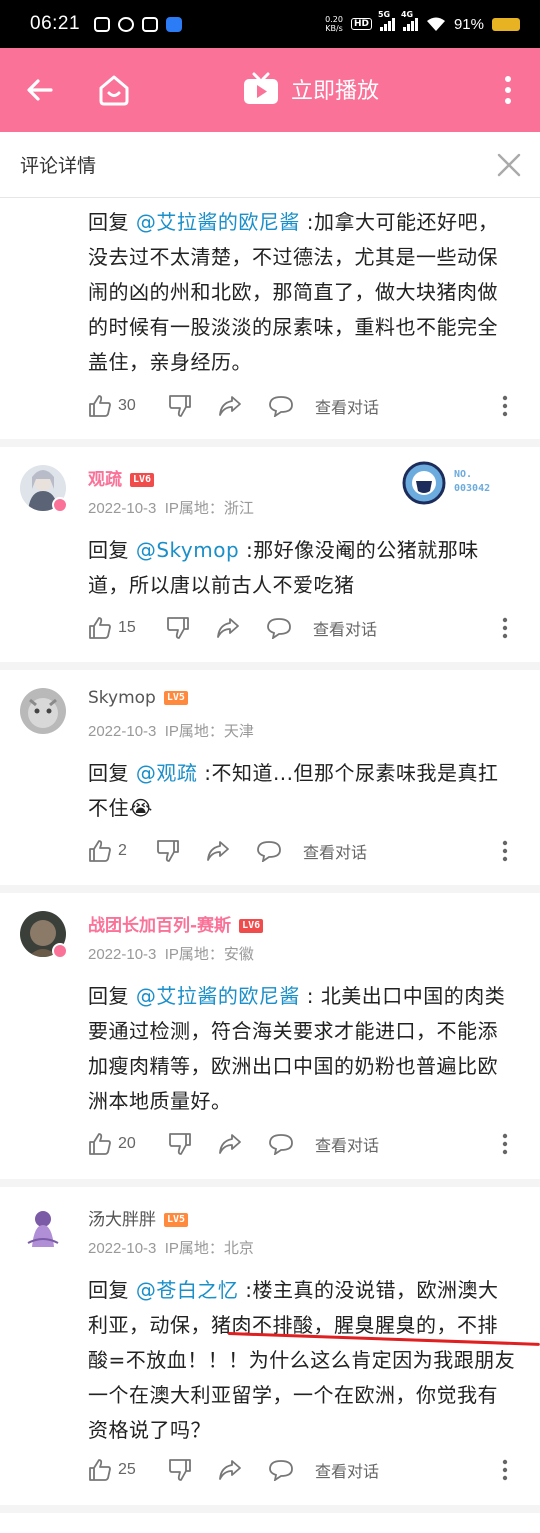 The height and width of the screenshot is (1533, 540). I want to click on like-count: 15, so click(127, 627).